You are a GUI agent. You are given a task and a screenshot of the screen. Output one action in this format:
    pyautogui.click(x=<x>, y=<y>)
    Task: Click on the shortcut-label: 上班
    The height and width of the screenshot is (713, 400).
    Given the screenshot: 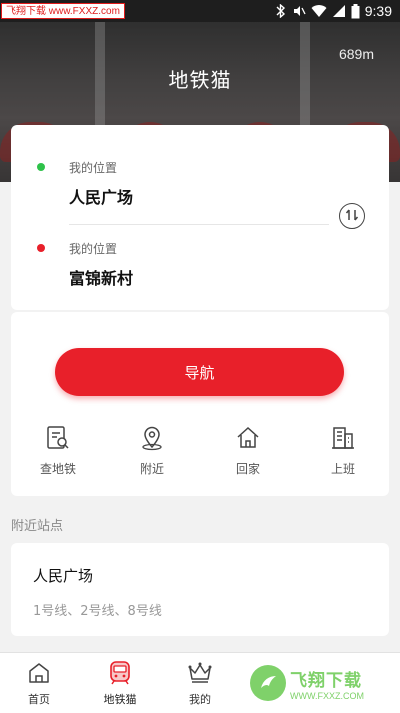 What is the action you would take?
    pyautogui.click(x=342, y=469)
    